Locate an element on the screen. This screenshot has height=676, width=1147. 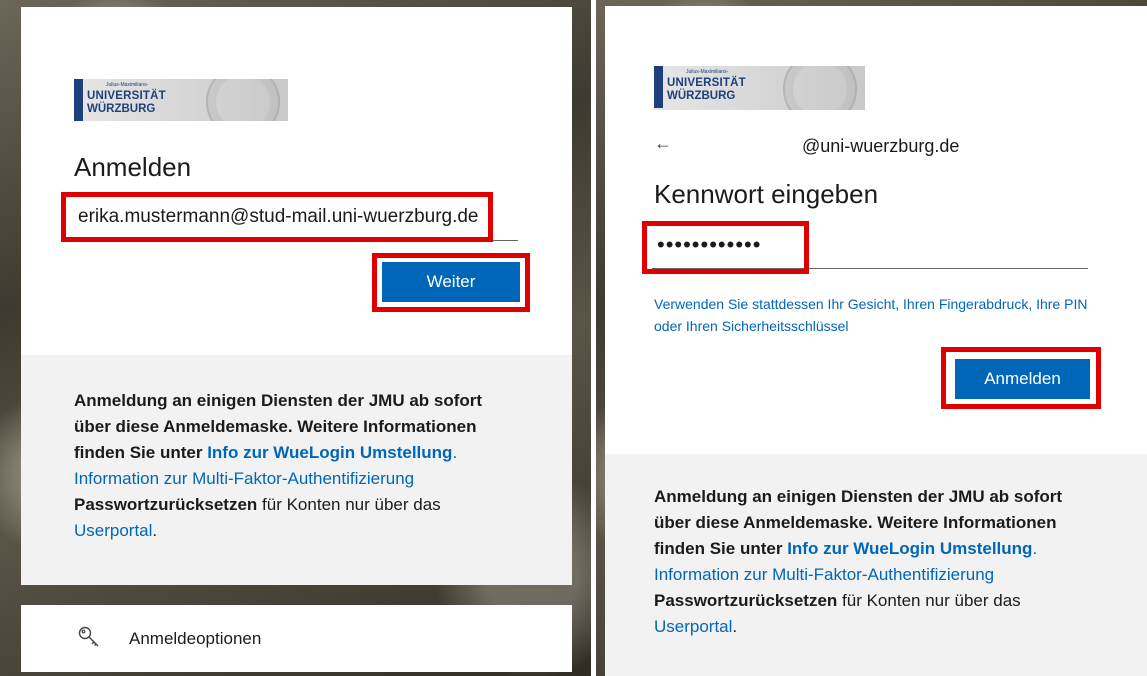
logo-bar-right is located at coordinates (658, 87).